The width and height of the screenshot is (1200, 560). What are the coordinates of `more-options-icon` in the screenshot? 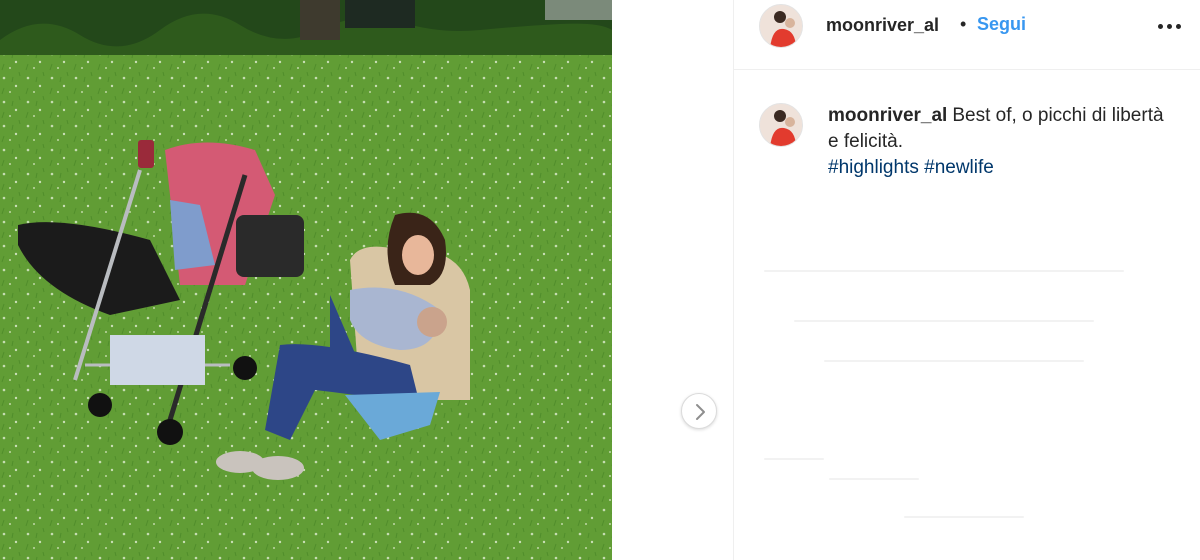 It's located at (1170, 24).